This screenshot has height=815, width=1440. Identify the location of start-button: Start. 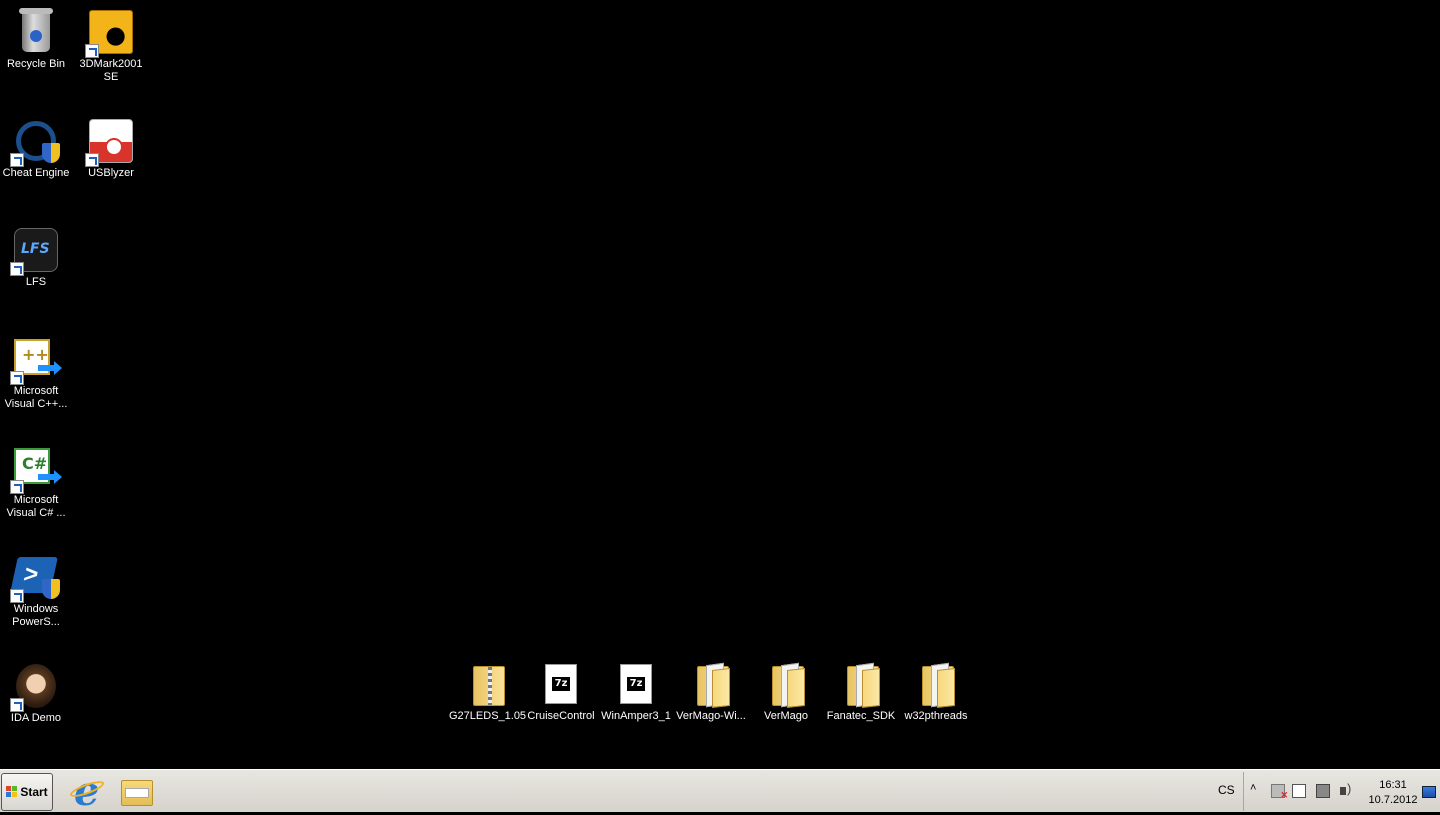
(27, 792).